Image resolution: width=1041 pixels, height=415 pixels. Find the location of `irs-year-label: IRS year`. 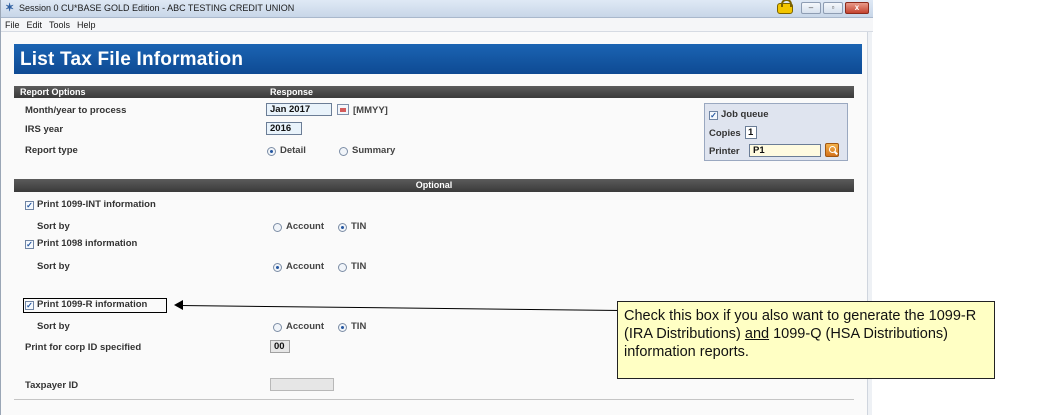

irs-year-label: IRS year is located at coordinates (44, 129).